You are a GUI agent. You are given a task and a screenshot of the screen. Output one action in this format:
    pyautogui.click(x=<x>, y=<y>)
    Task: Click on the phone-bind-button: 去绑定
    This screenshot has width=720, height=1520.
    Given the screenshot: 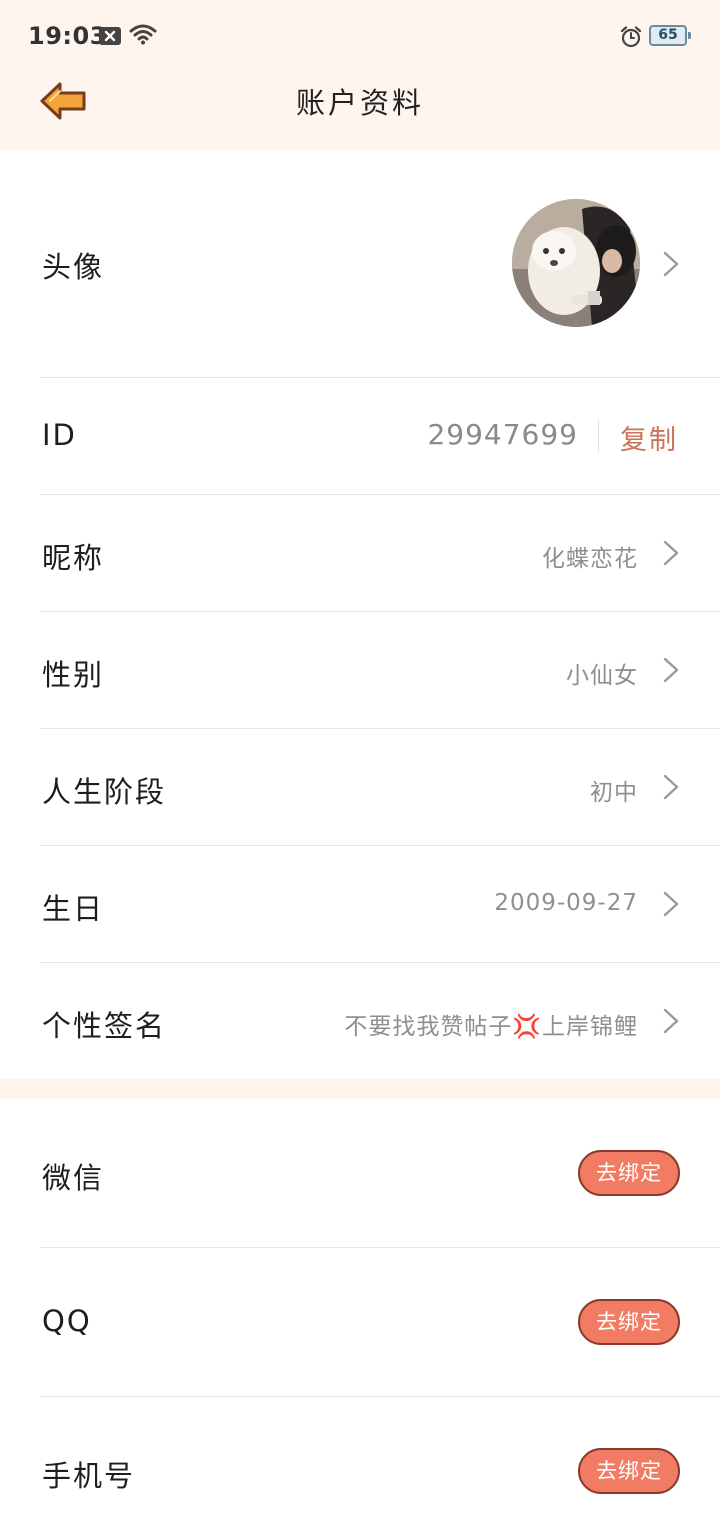 What is the action you would take?
    pyautogui.click(x=629, y=1471)
    